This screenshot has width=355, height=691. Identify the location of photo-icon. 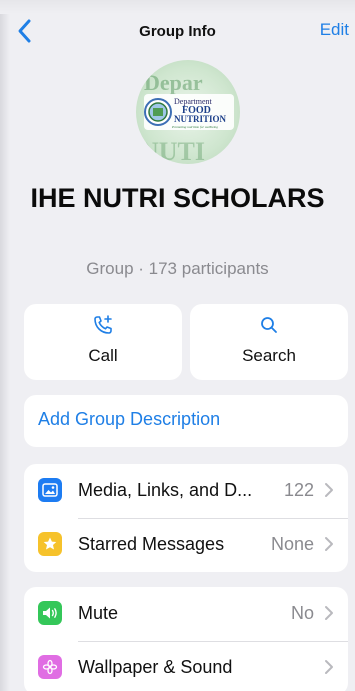
(50, 490).